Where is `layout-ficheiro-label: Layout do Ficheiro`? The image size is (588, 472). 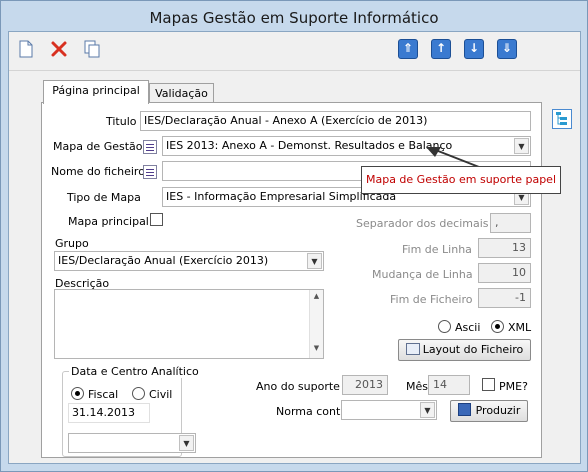
layout-ficheiro-label: Layout do Ficheiro is located at coordinates (473, 349).